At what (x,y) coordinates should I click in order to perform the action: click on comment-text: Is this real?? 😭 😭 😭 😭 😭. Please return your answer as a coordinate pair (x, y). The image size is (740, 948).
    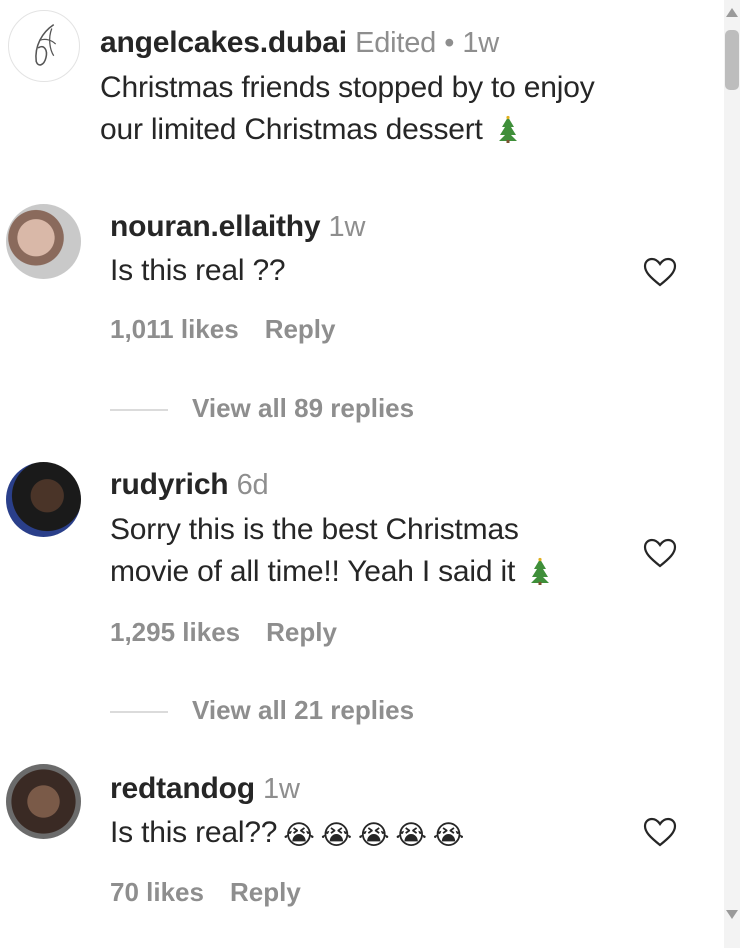
    Looking at the image, I should click on (287, 834).